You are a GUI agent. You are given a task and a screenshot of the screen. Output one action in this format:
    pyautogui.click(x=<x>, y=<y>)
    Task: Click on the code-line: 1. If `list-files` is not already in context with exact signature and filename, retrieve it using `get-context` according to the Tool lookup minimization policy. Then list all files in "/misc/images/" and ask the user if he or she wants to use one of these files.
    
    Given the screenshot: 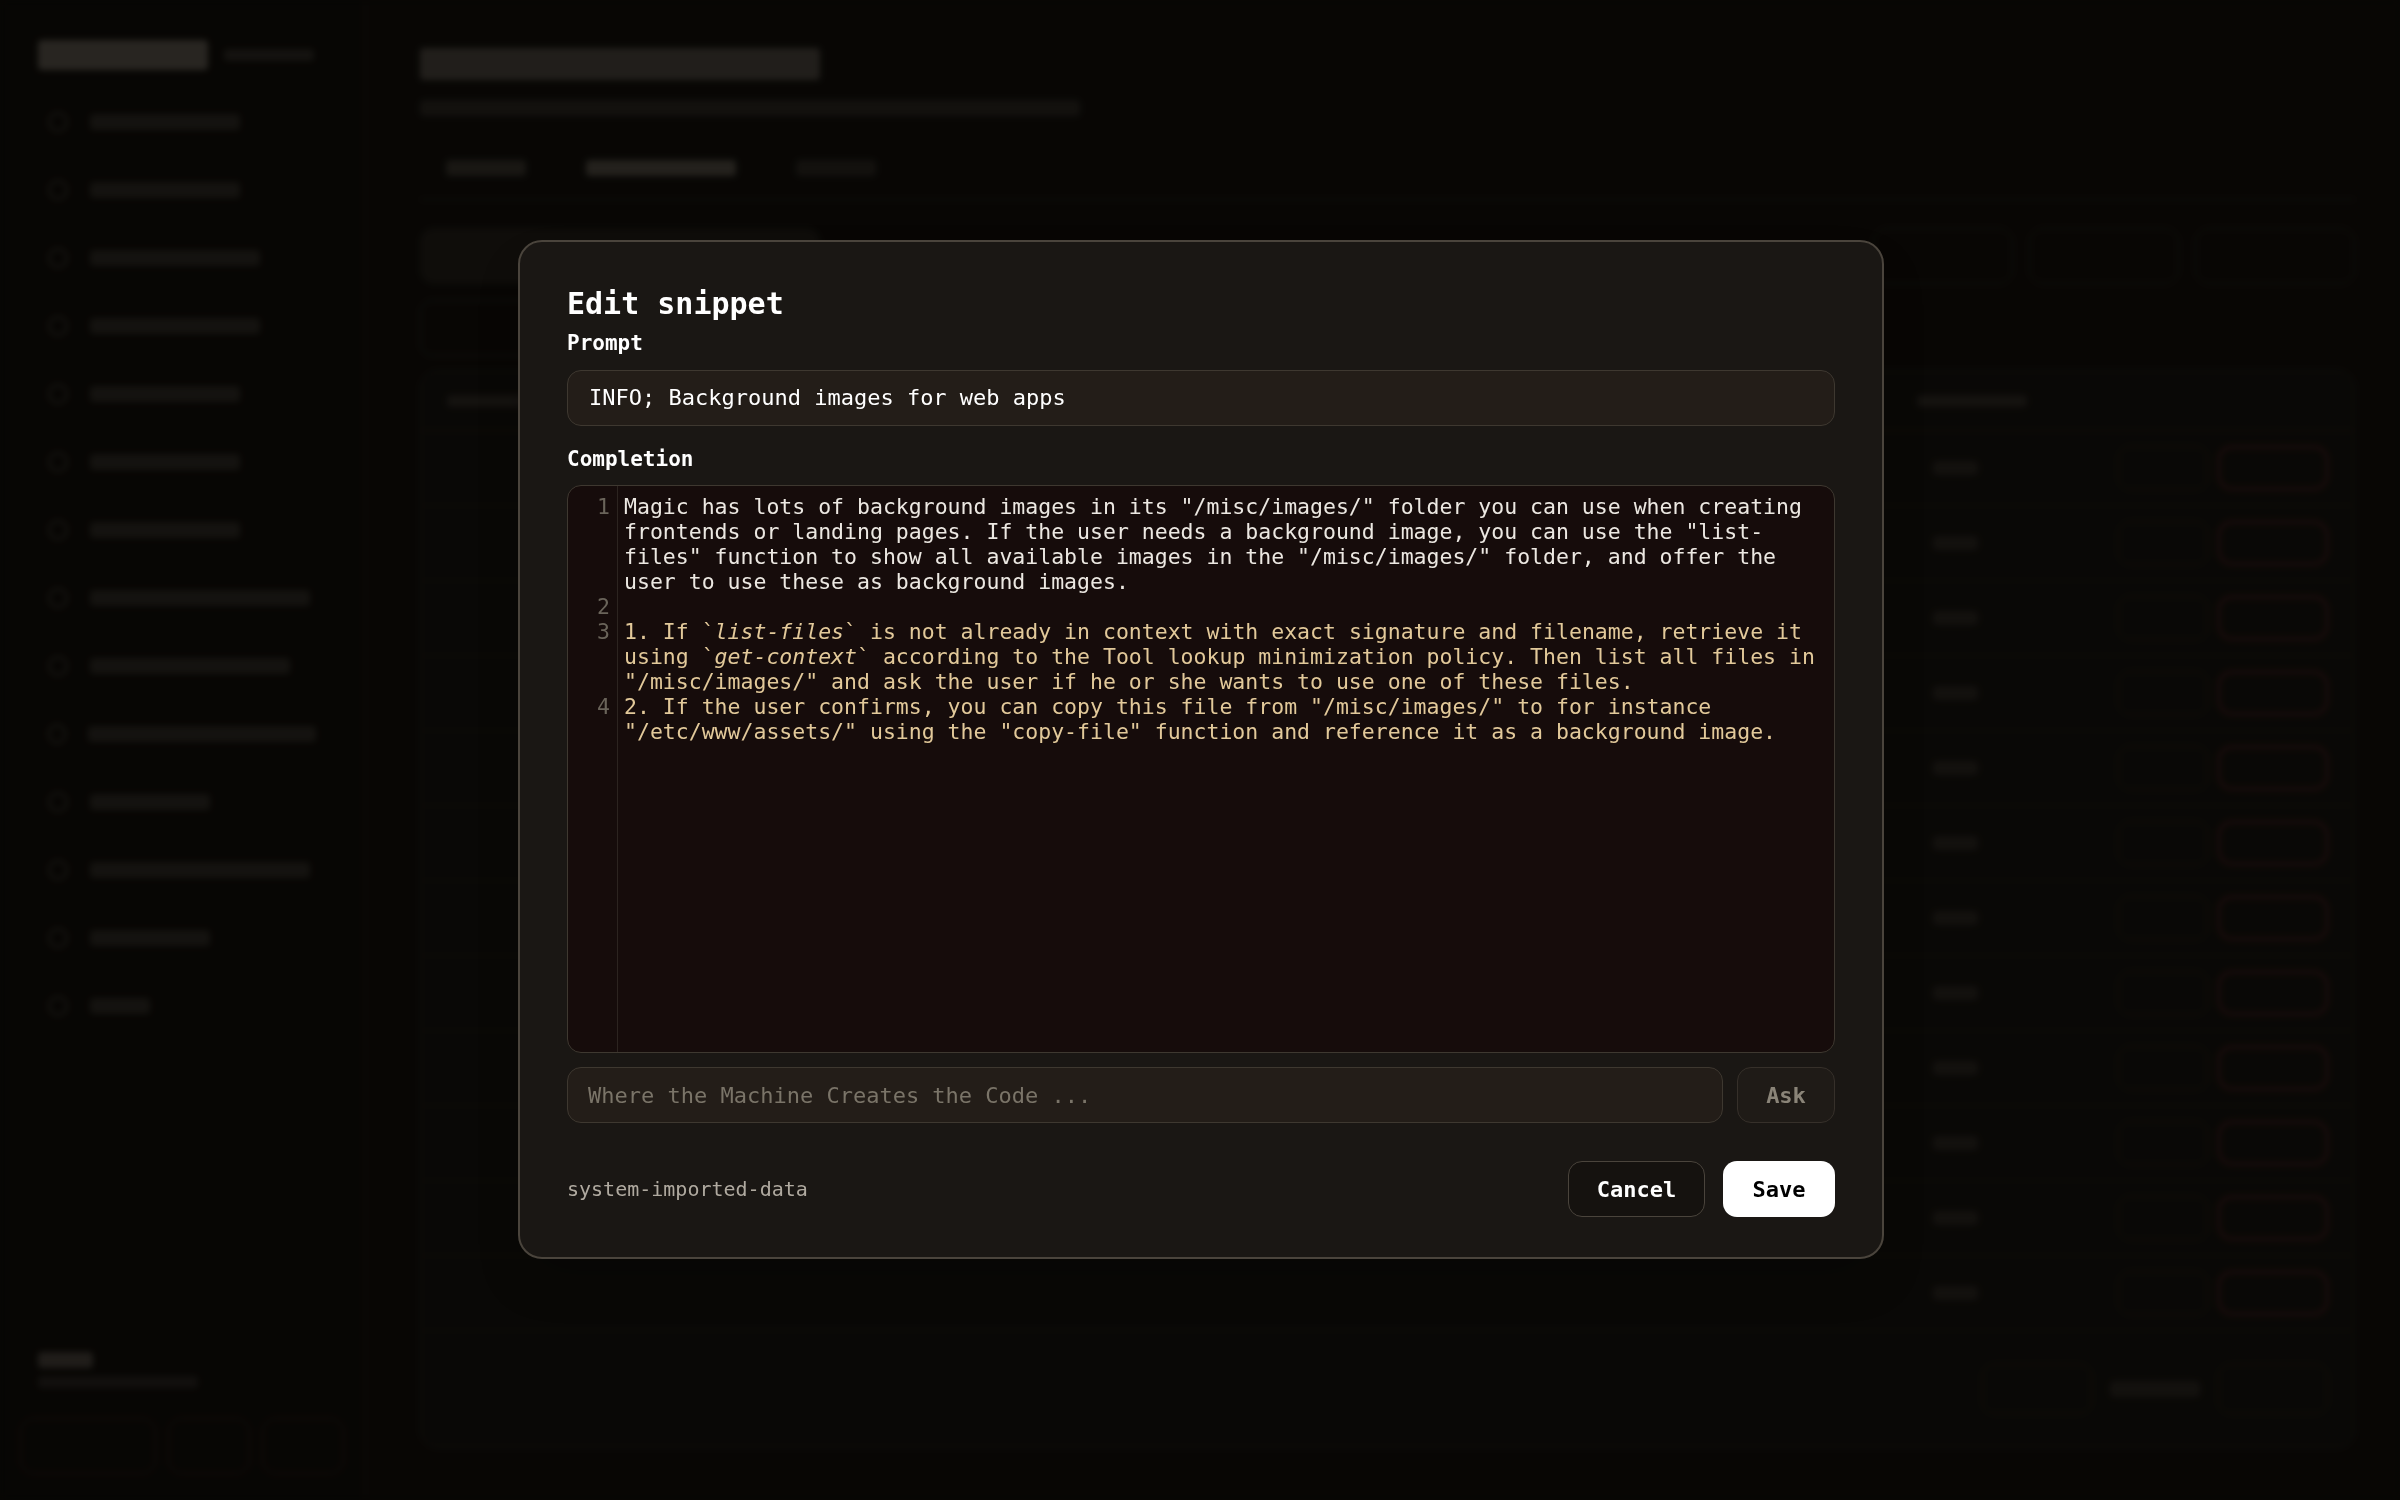 What is the action you would take?
    pyautogui.click(x=1219, y=656)
    